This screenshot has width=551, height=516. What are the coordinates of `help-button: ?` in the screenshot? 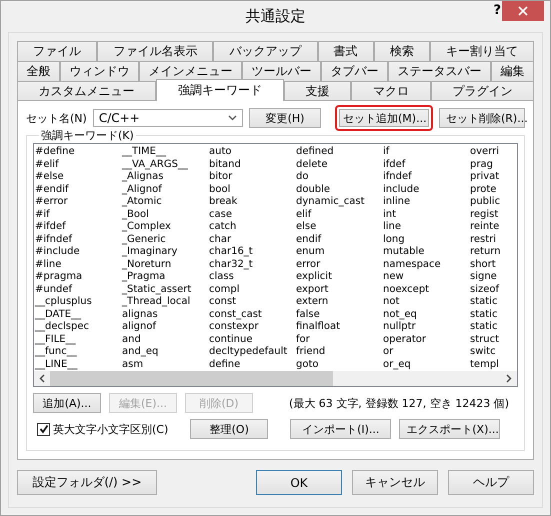 It's located at (497, 10).